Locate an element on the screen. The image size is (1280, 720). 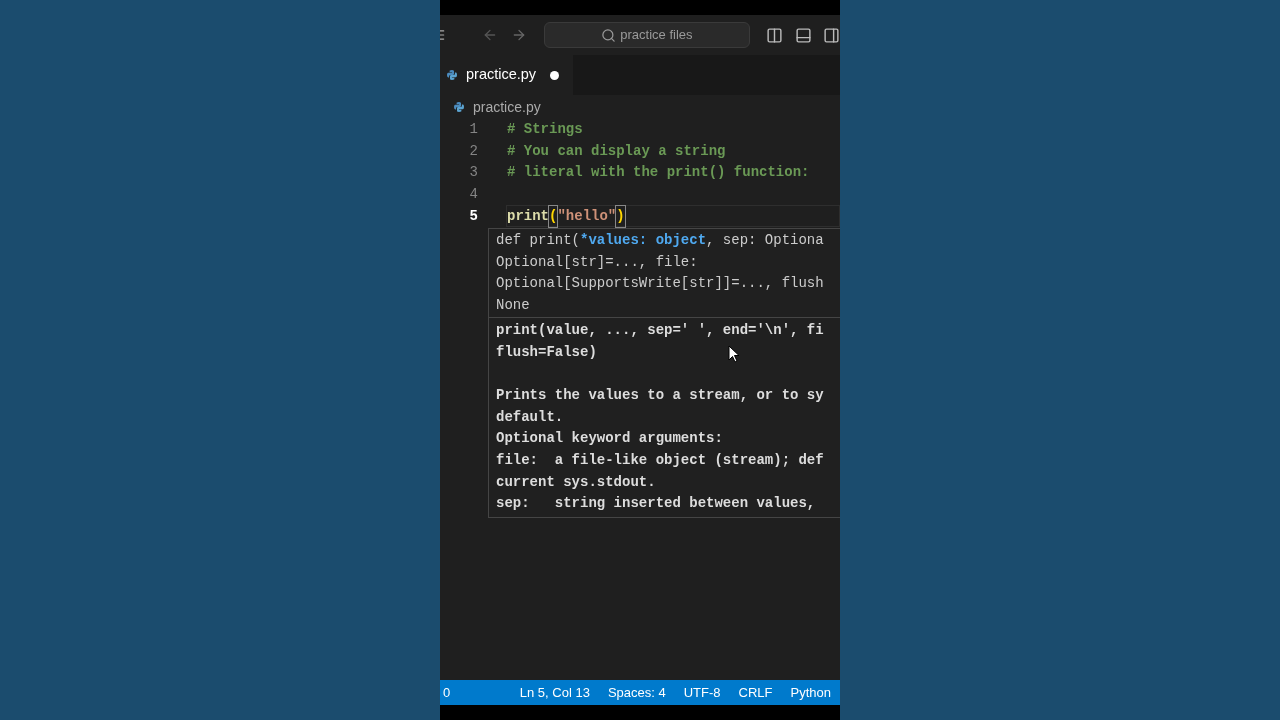
line-number: 4 is located at coordinates (473, 195).